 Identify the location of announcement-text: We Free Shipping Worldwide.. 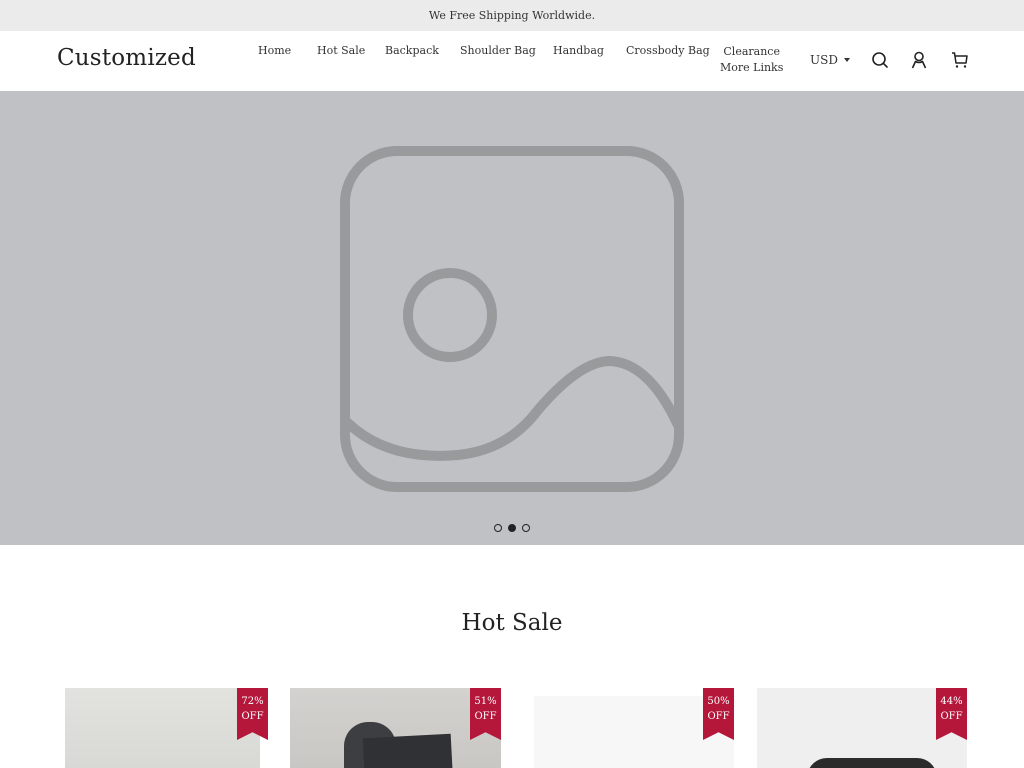
(512, 15).